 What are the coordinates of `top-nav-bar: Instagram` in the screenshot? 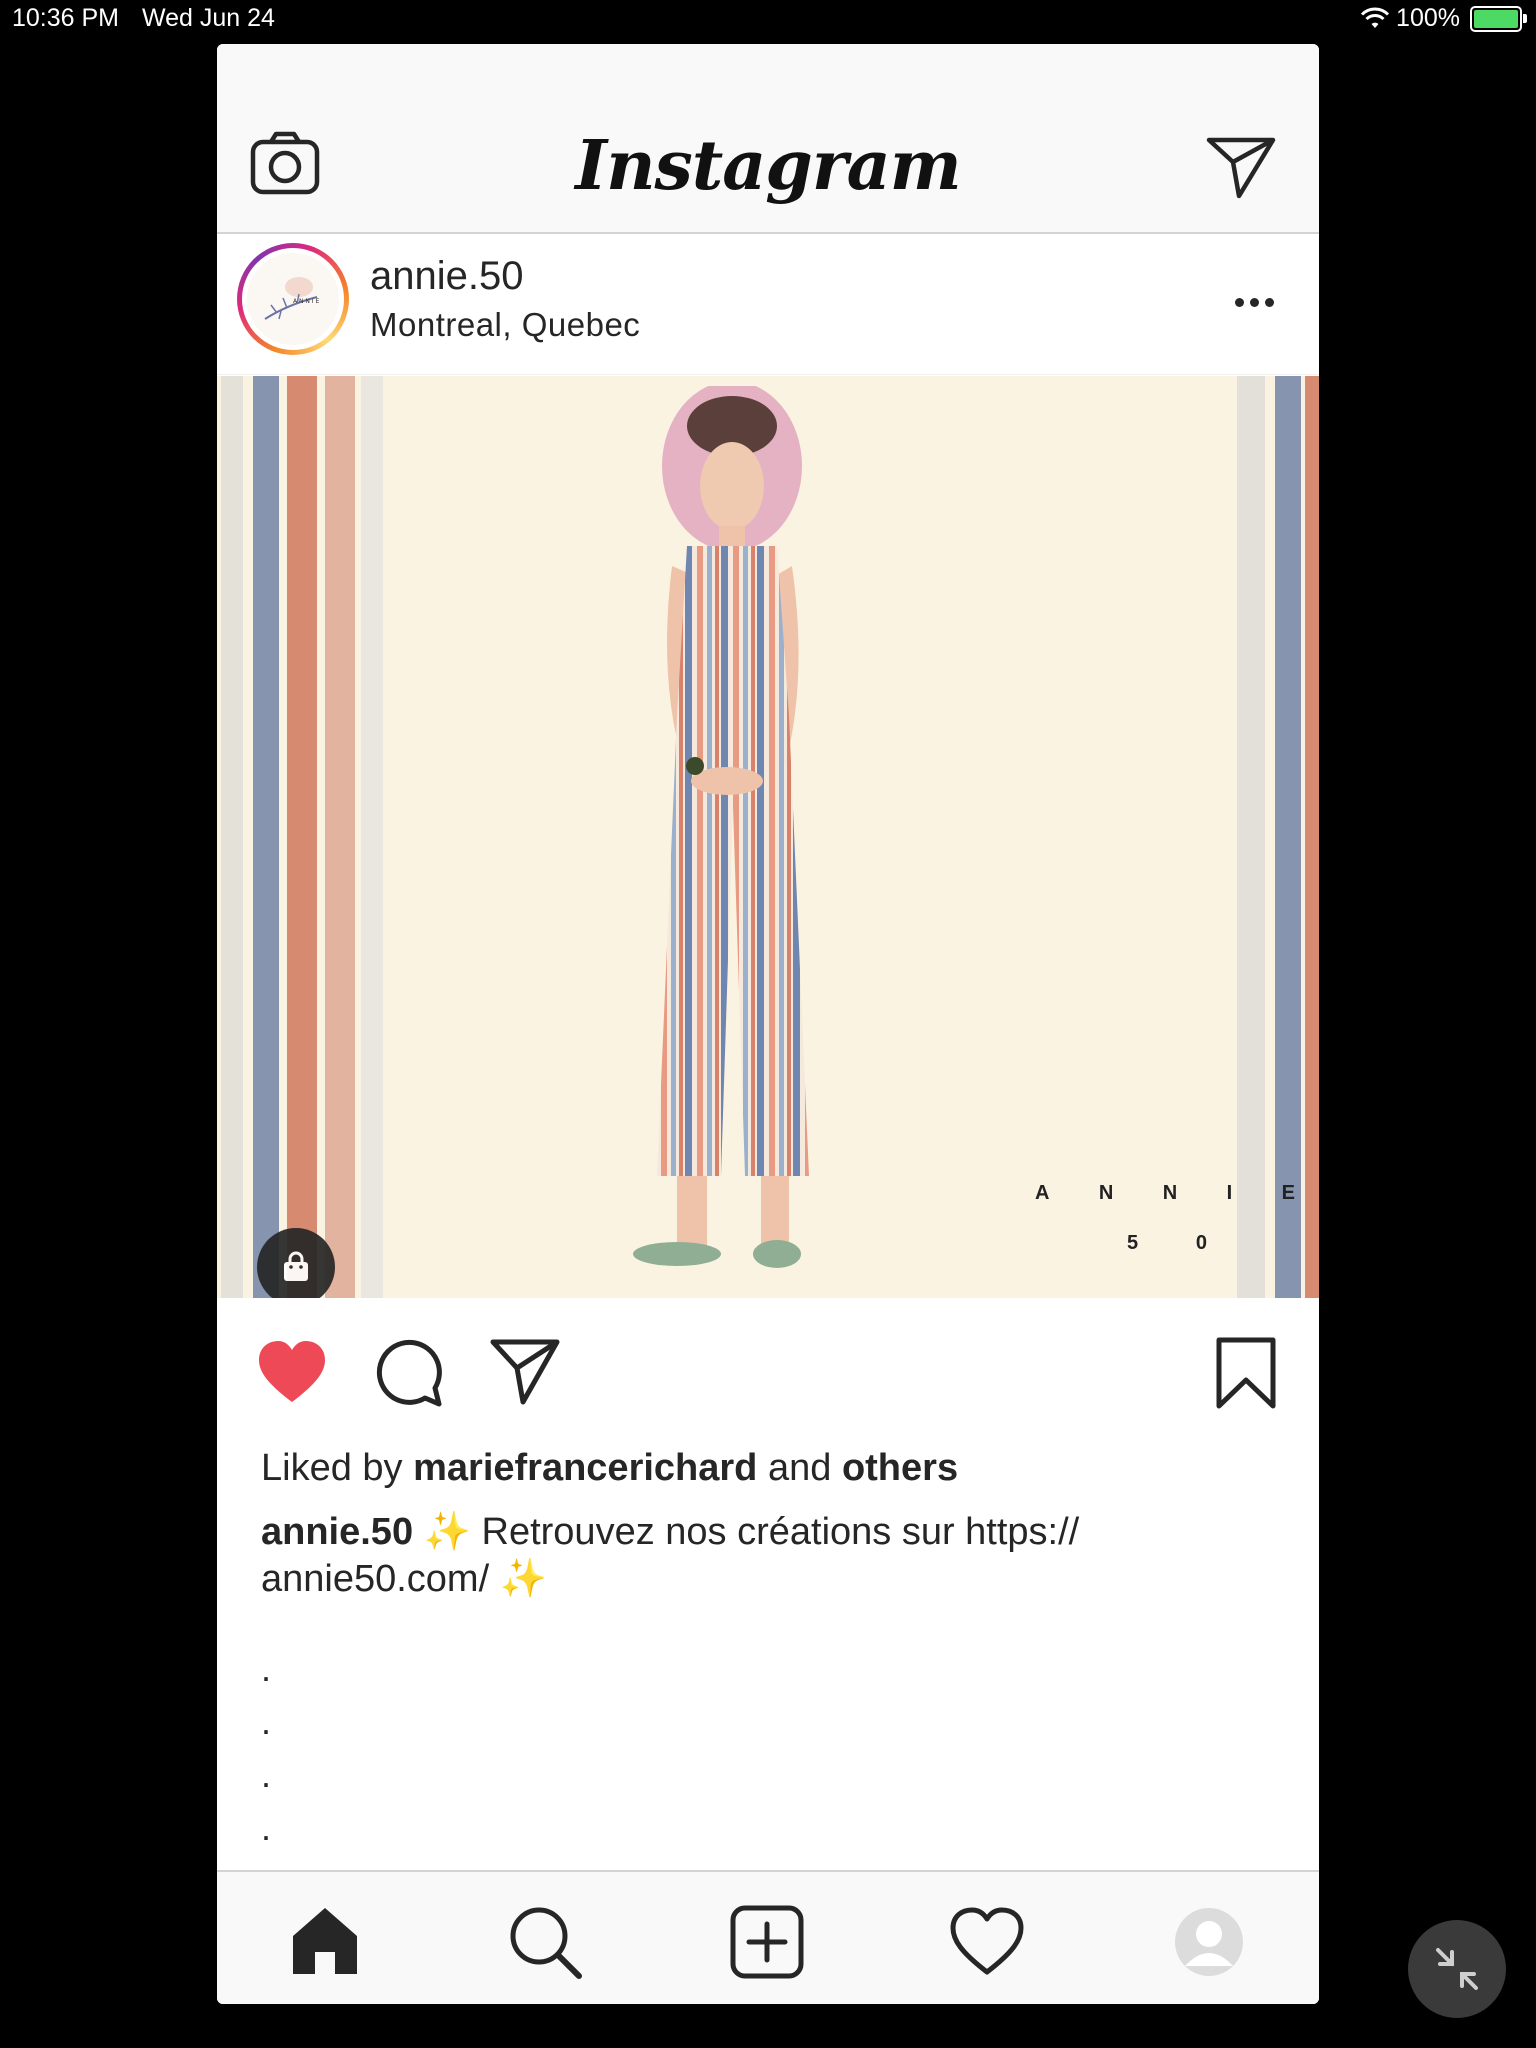 It's located at (768, 139).